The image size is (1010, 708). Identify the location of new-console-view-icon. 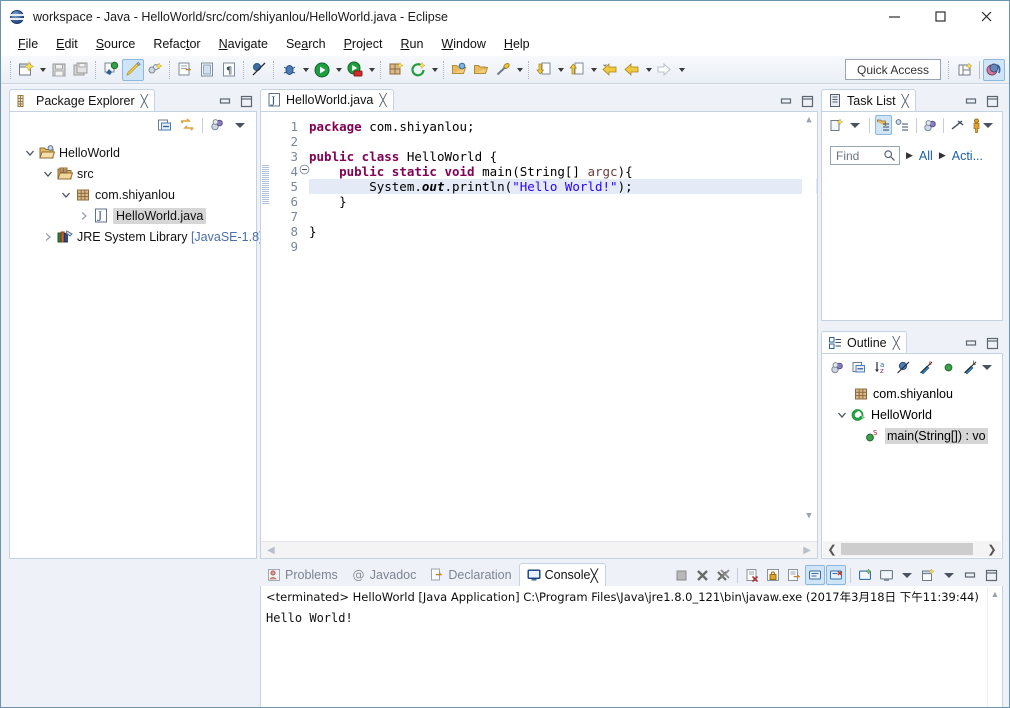
(928, 575).